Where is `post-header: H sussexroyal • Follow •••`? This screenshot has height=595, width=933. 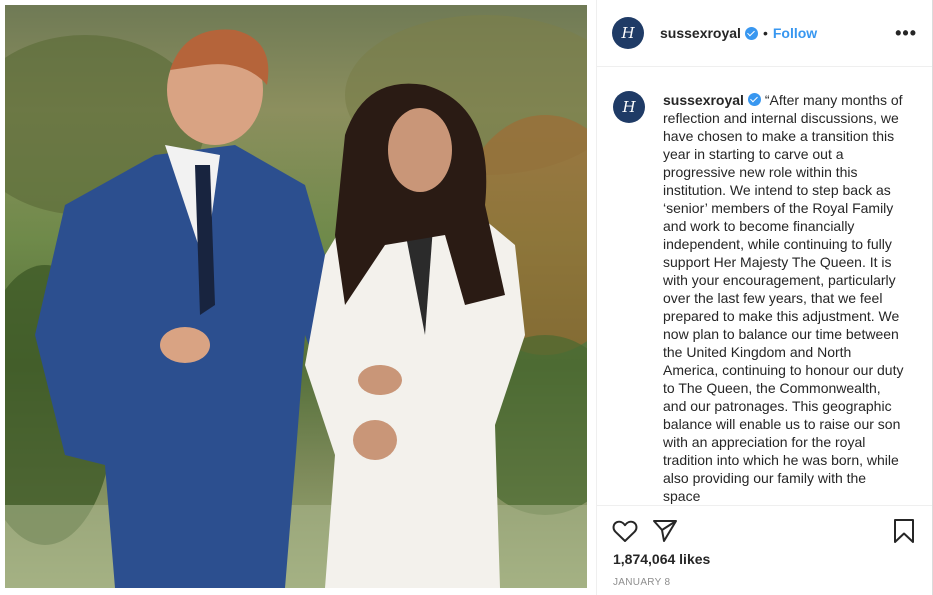
post-header: H sussexroyal • Follow ••• is located at coordinates (764, 33).